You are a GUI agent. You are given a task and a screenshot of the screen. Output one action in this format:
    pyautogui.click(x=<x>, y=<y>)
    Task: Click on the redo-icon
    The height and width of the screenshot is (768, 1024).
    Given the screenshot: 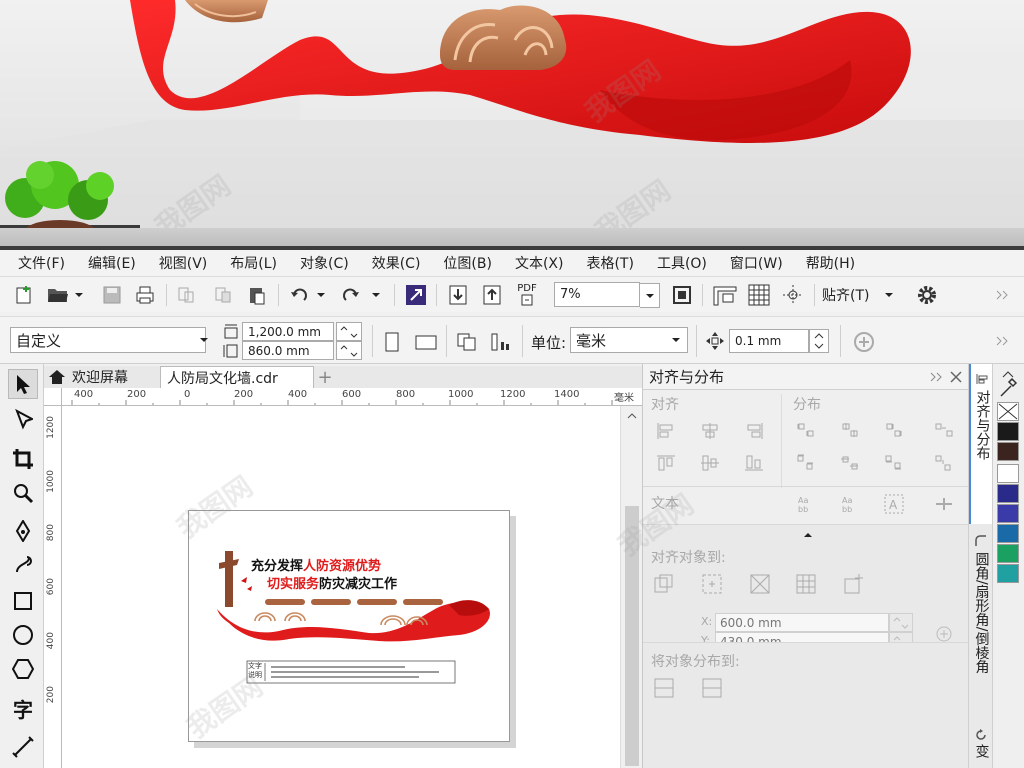 What is the action you would take?
    pyautogui.click(x=351, y=295)
    